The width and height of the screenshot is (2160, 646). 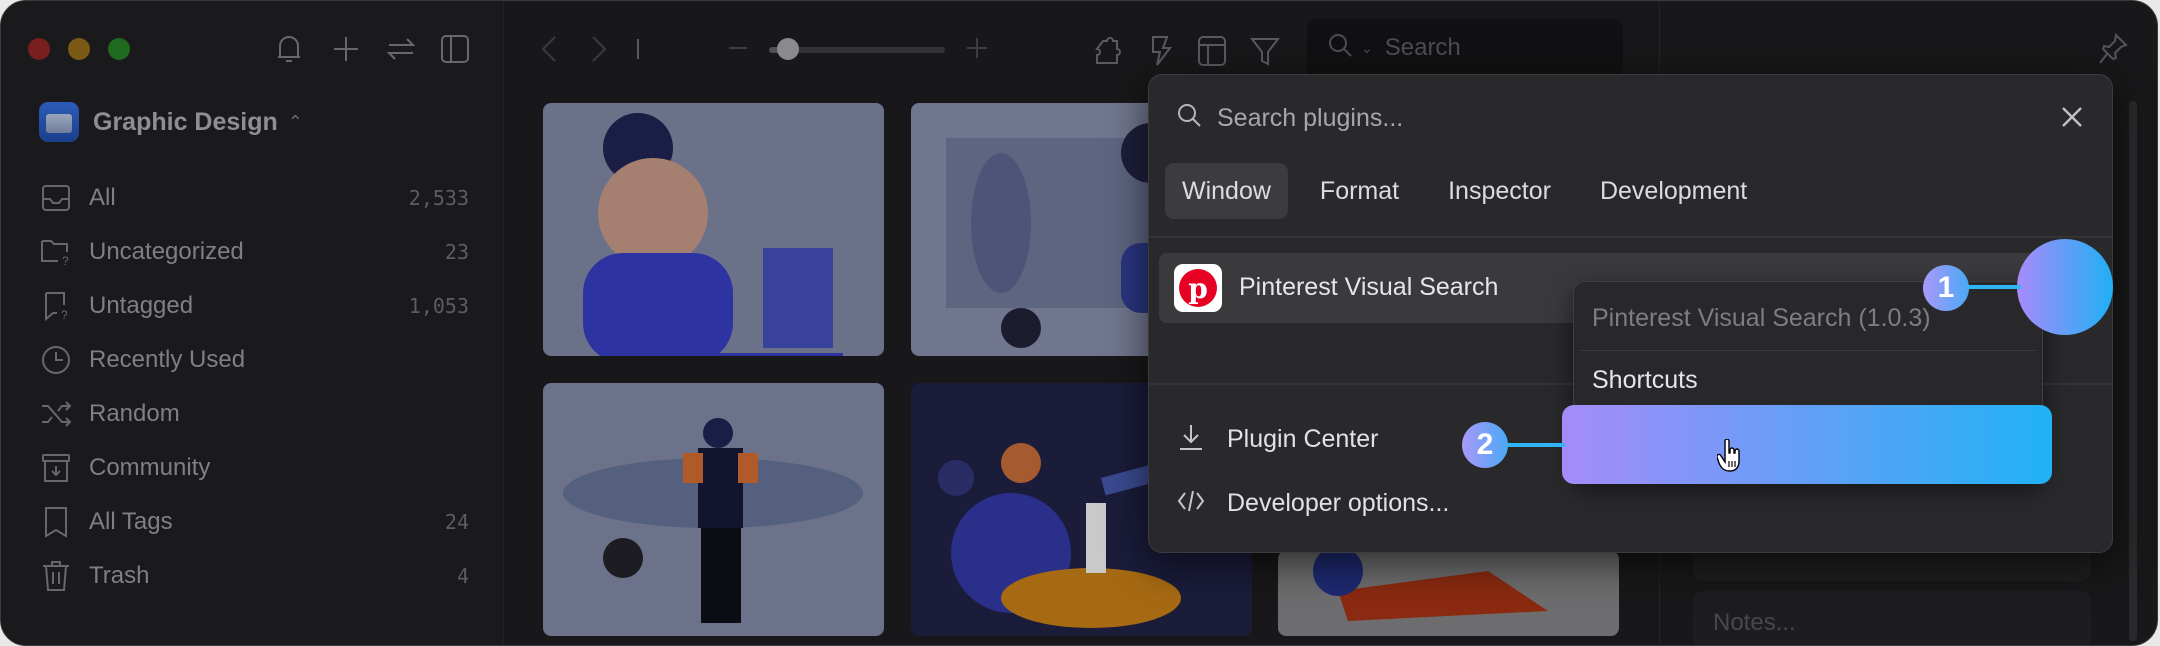 I want to click on highlight-box, so click(x=1807, y=444).